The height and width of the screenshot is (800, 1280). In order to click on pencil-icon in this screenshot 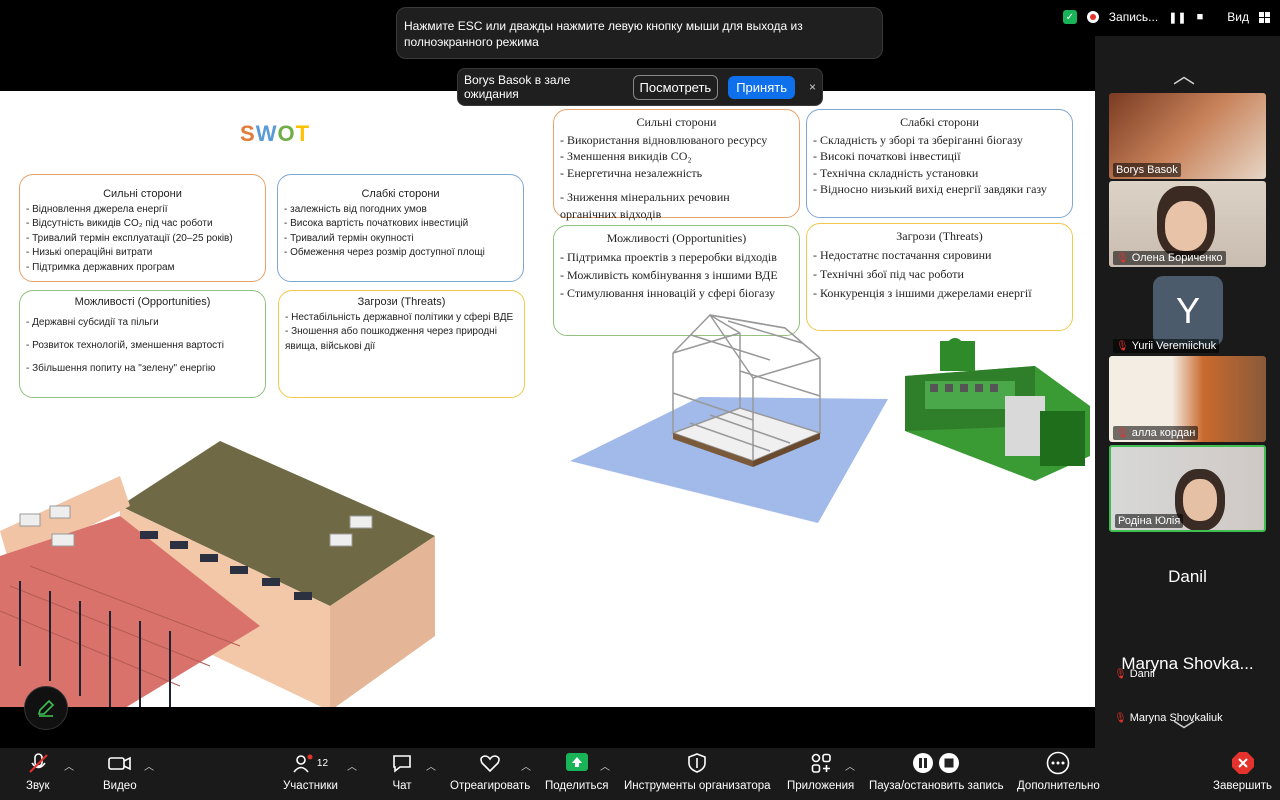, I will do `click(46, 708)`.